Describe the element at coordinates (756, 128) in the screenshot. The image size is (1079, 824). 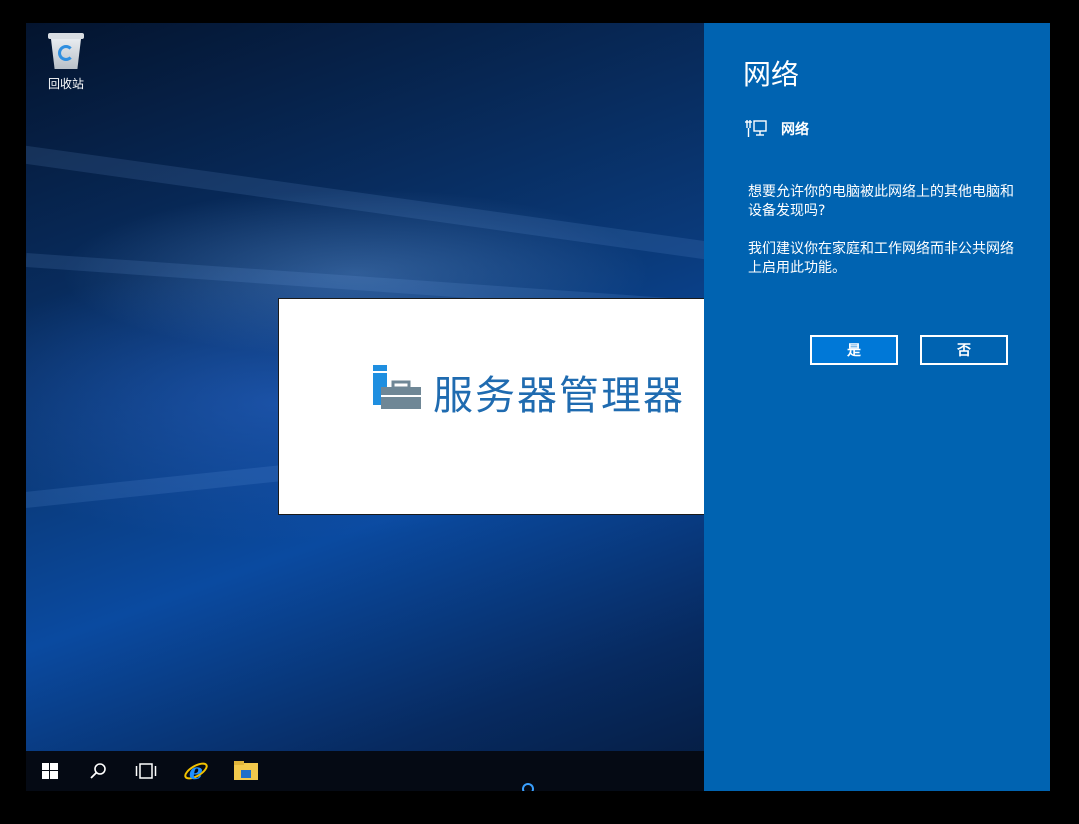
I see `ethernet-icon` at that location.